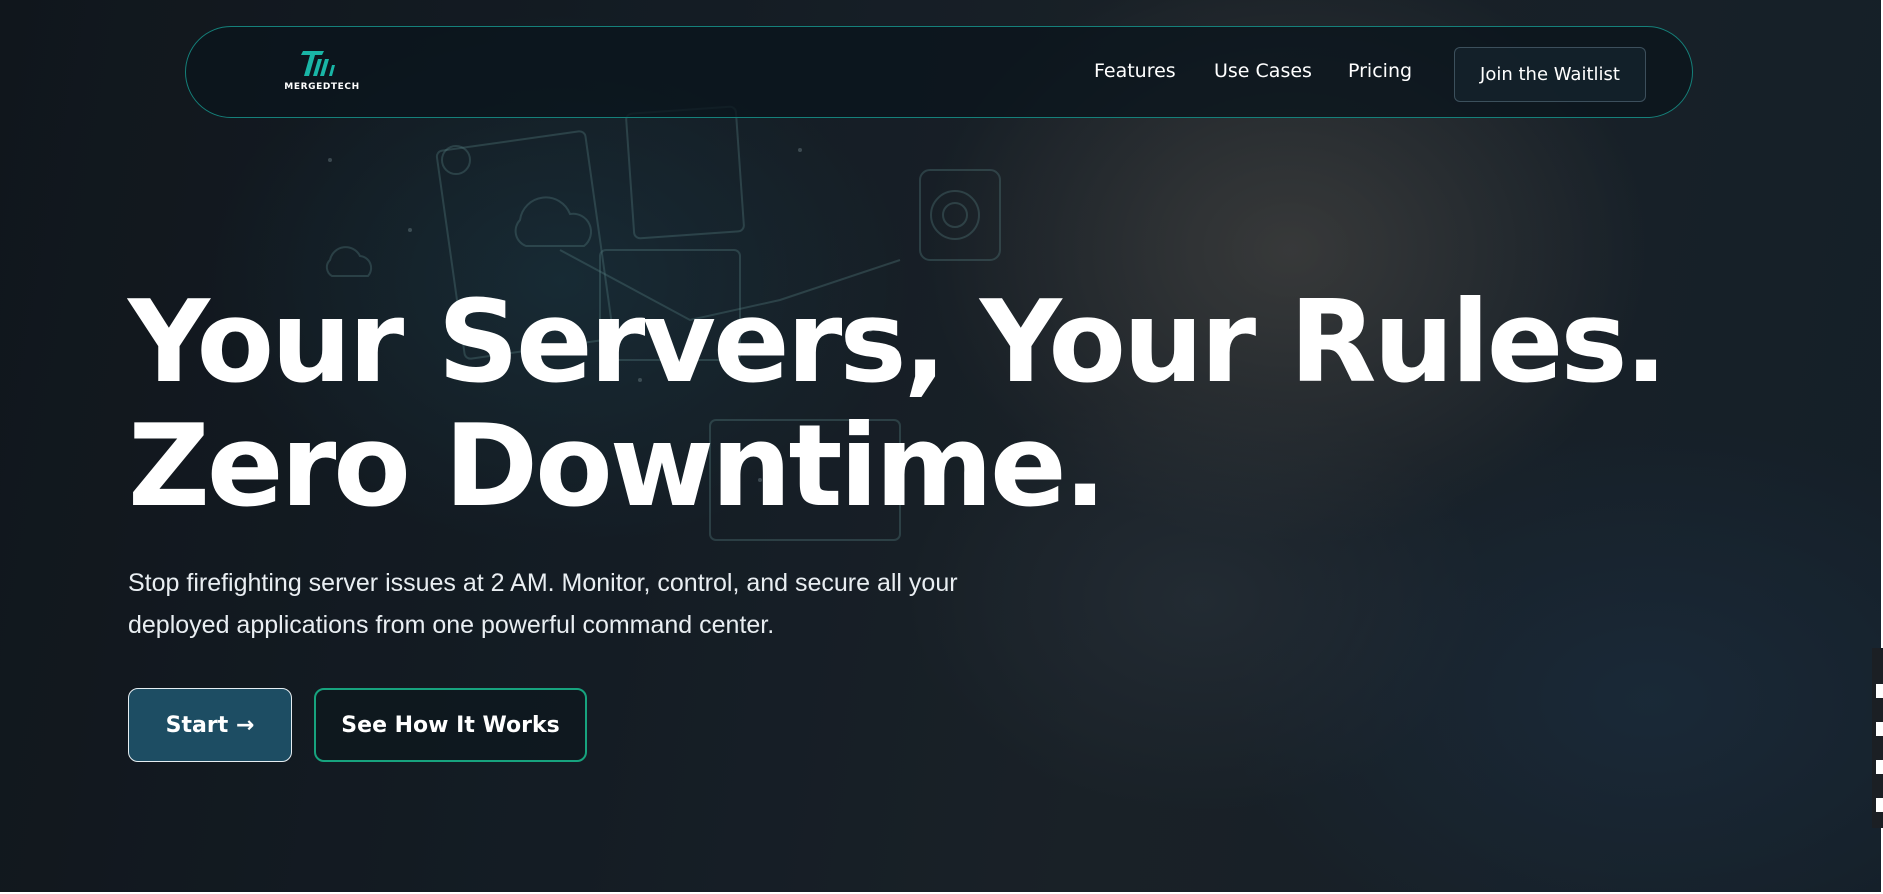  I want to click on brand-name: MERGEDTECH, so click(322, 87).